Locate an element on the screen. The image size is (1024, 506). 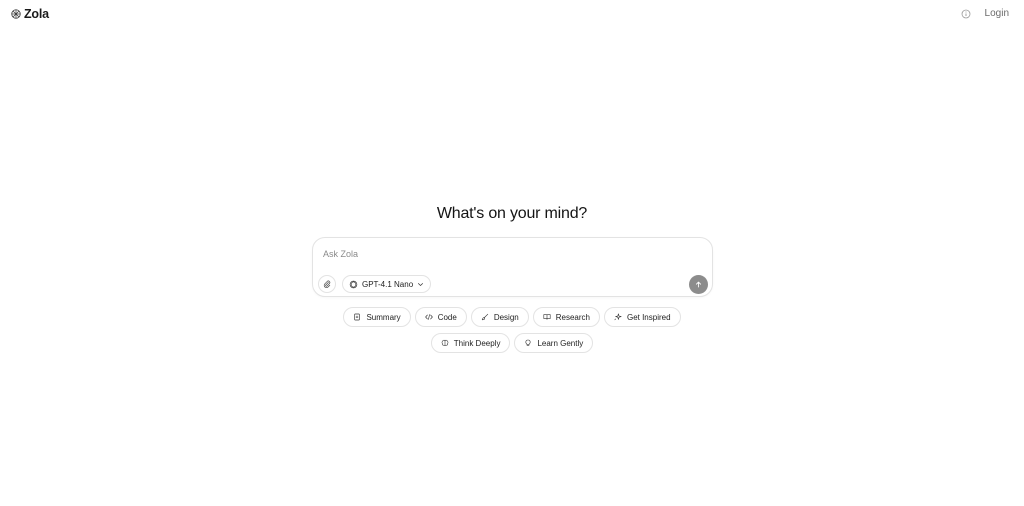
brand-name: Zola is located at coordinates (36, 14).